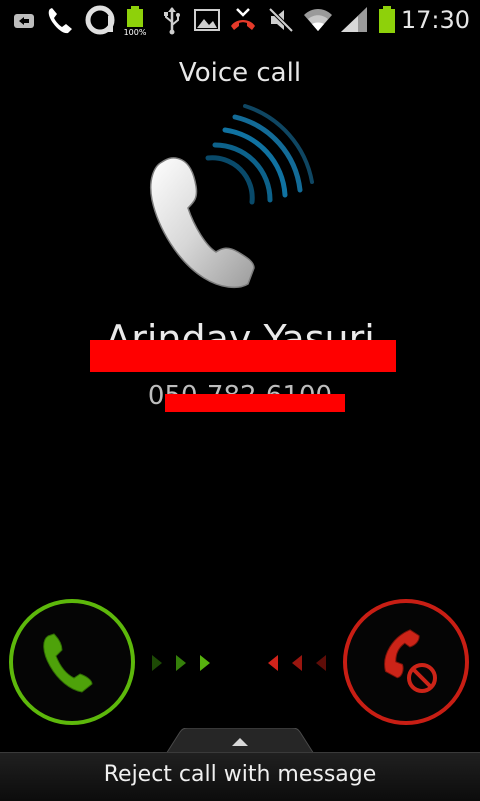 This screenshot has width=480, height=801. What do you see at coordinates (387, 19) in the screenshot?
I see `battery-icon` at bounding box center [387, 19].